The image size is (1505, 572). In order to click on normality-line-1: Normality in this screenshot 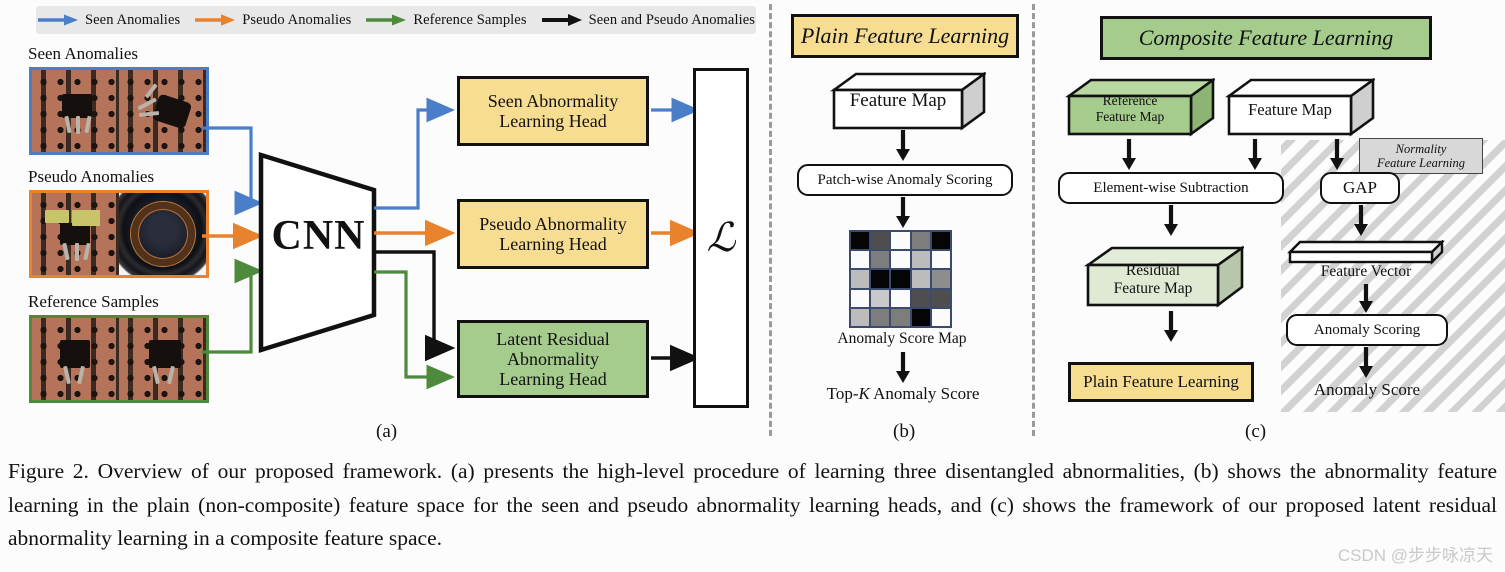, I will do `click(1421, 148)`.